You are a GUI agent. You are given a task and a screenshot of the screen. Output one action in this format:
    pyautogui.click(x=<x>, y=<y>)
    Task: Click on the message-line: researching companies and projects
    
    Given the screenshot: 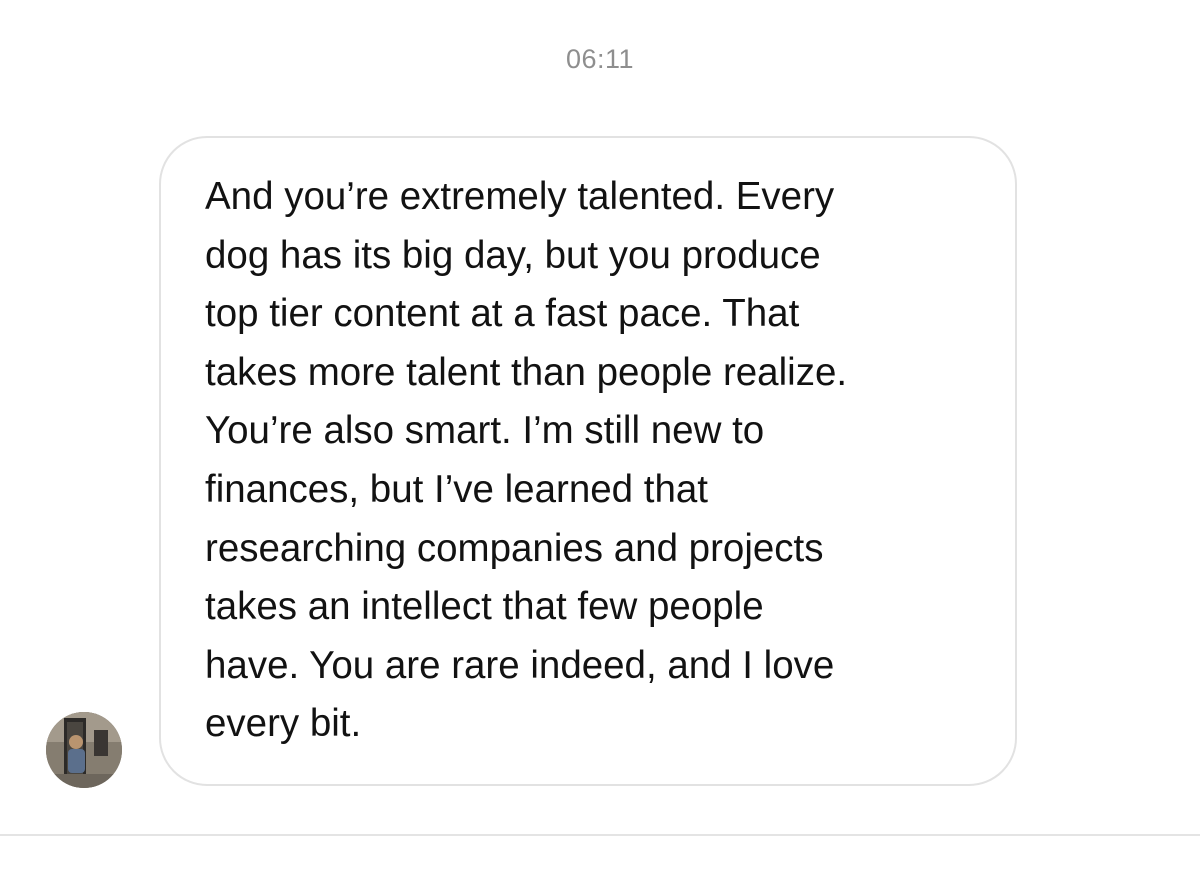 What is the action you would take?
    pyautogui.click(x=514, y=548)
    